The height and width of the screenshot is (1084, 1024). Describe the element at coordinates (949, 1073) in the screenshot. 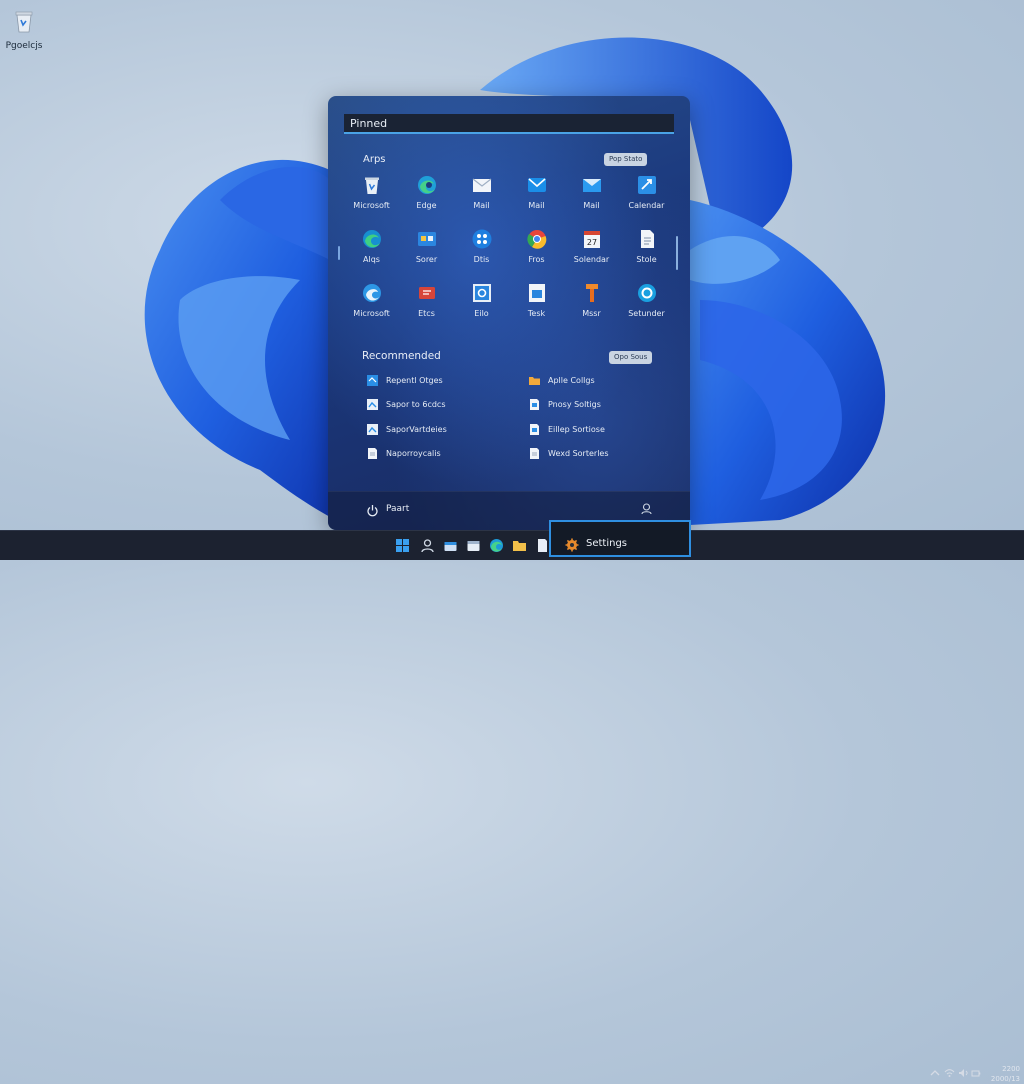

I see `wifi-icon` at that location.